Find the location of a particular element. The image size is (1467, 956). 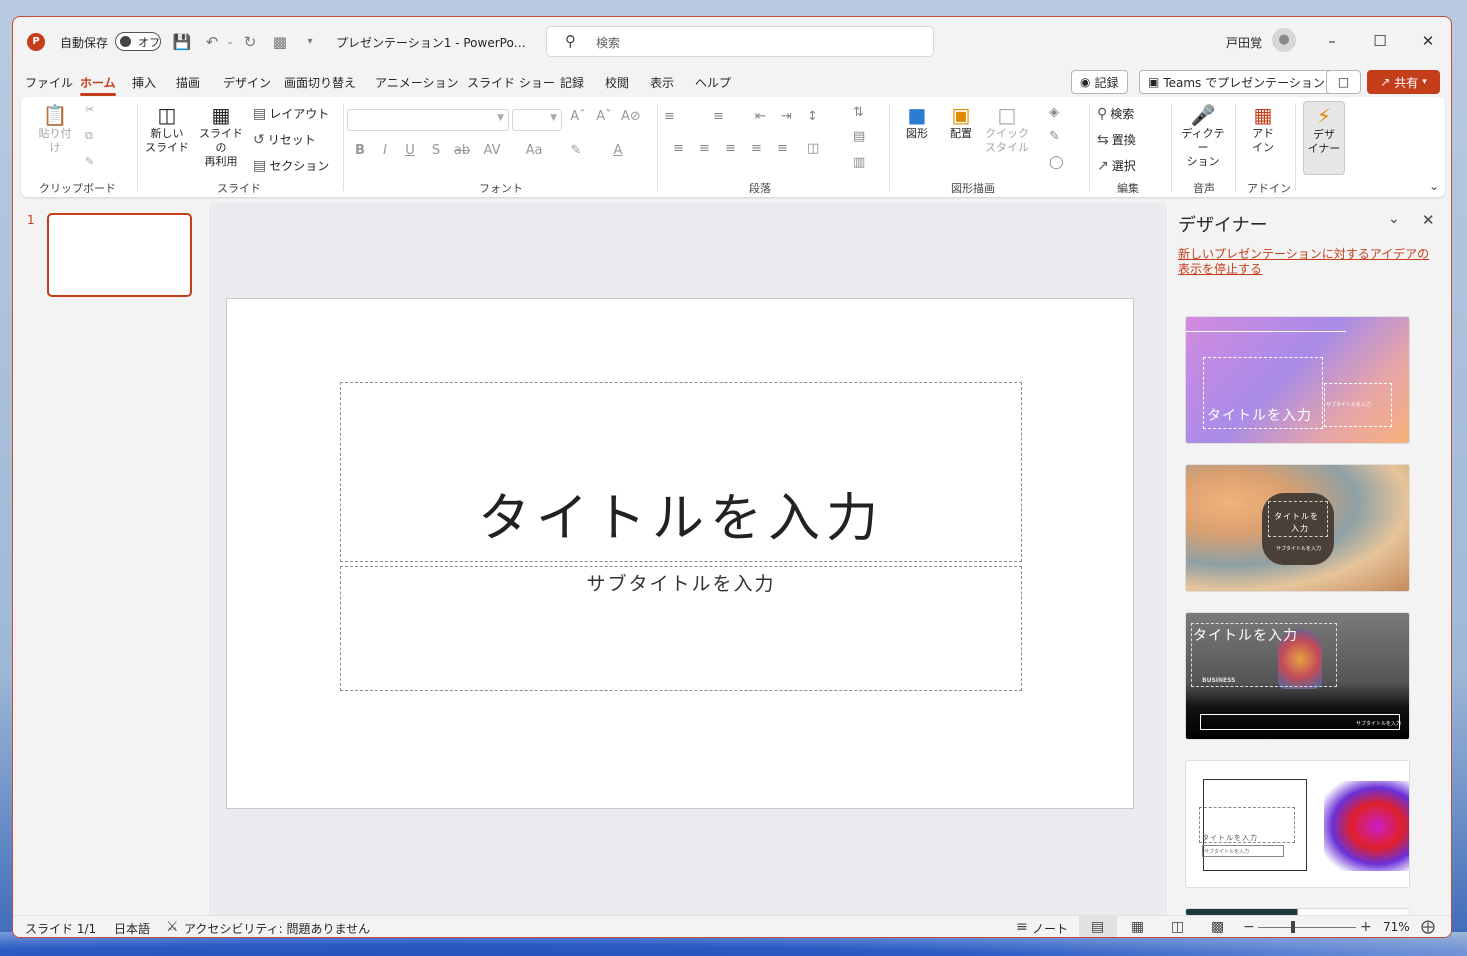

title-placeholder: タイトルを入力 is located at coordinates (681, 472).